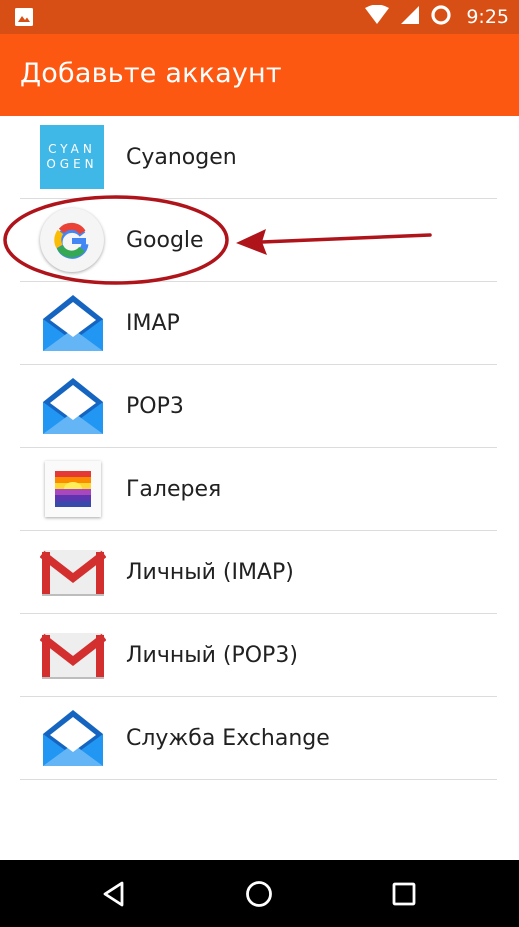 The width and height of the screenshot is (519, 927). Describe the element at coordinates (181, 157) in the screenshot. I see `account-label: Cyanogen` at that location.